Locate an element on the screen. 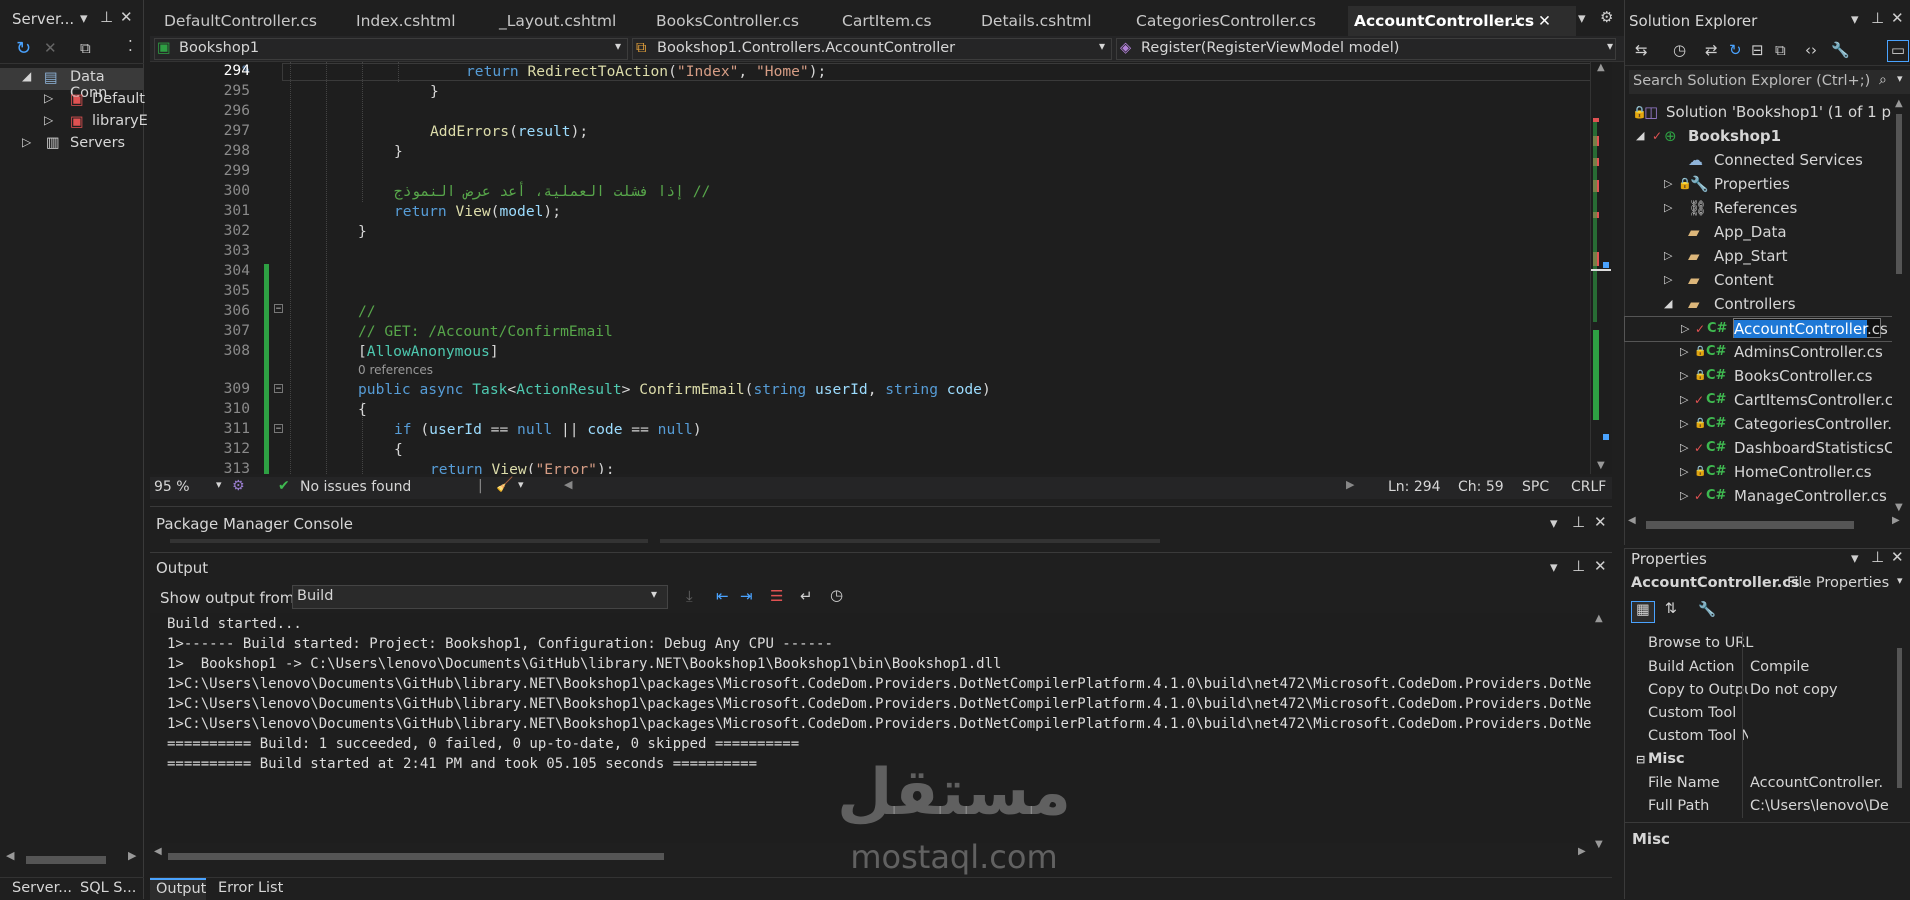 Image resolution: width=1910 pixels, height=900 pixels. property-row-full-path: Full Path C:\Users\lenovo\De is located at coordinates (1773, 806).